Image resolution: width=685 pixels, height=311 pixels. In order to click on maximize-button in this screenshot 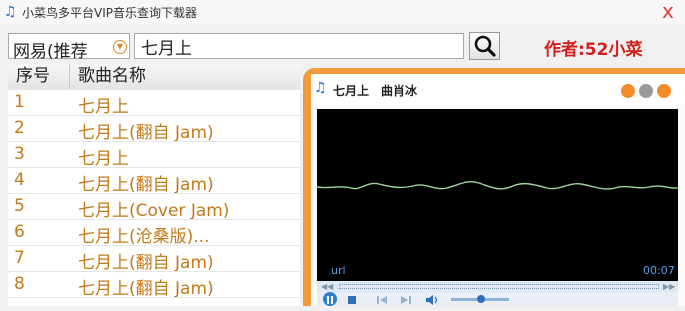, I will do `click(646, 91)`.